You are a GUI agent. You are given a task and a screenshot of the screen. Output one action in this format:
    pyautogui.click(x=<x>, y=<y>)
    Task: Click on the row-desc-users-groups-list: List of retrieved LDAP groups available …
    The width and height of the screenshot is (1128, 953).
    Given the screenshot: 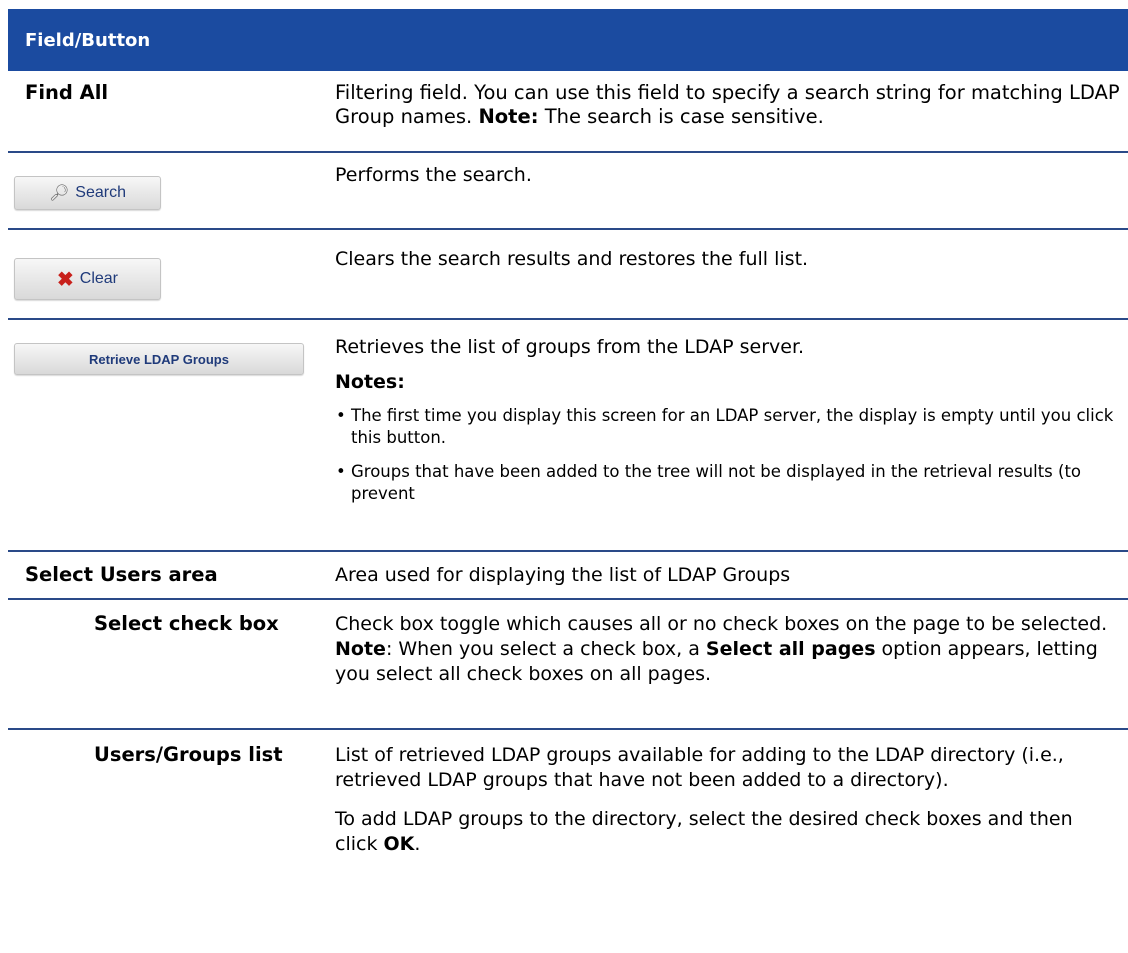 What is the action you would take?
    pyautogui.click(x=699, y=767)
    